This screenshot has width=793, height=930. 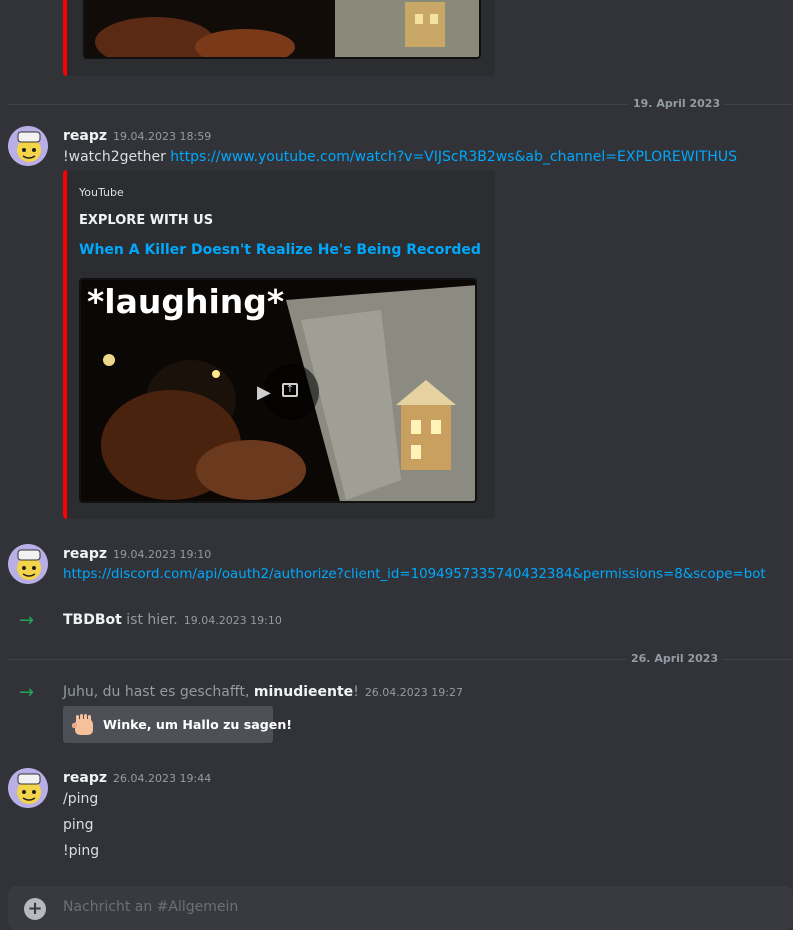 I want to click on thumbnail-caption: *laughing*, so click(x=186, y=301).